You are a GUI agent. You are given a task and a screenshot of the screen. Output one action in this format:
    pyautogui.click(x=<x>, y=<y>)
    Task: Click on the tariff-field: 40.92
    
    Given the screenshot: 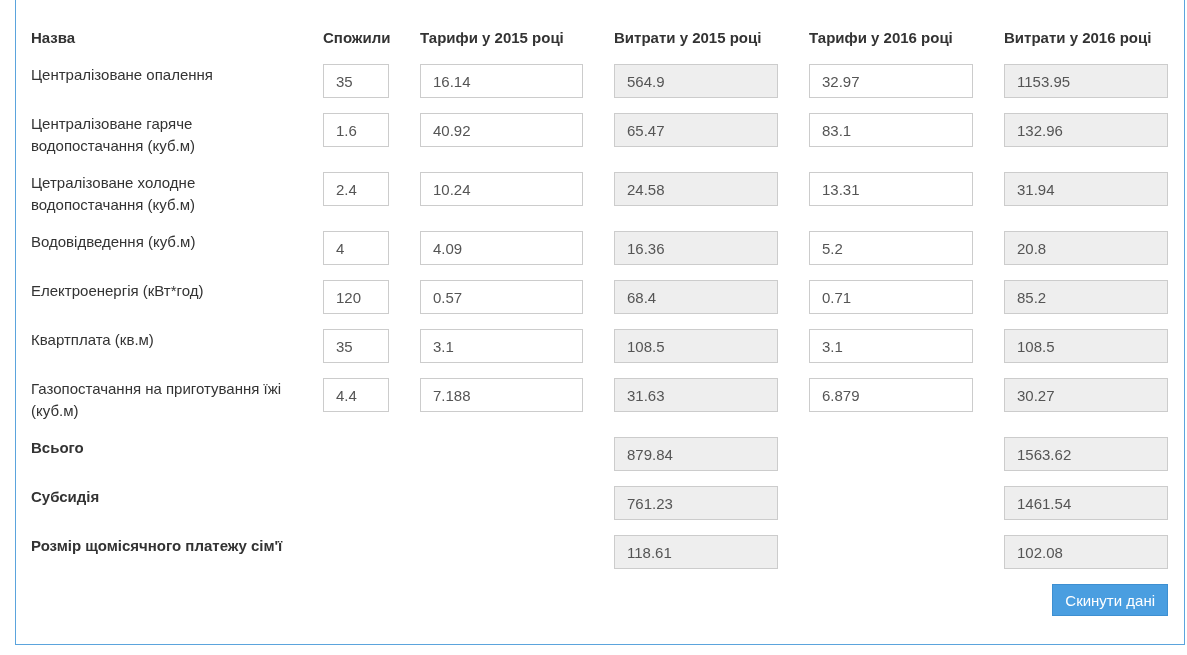 What is the action you would take?
    pyautogui.click(x=501, y=130)
    